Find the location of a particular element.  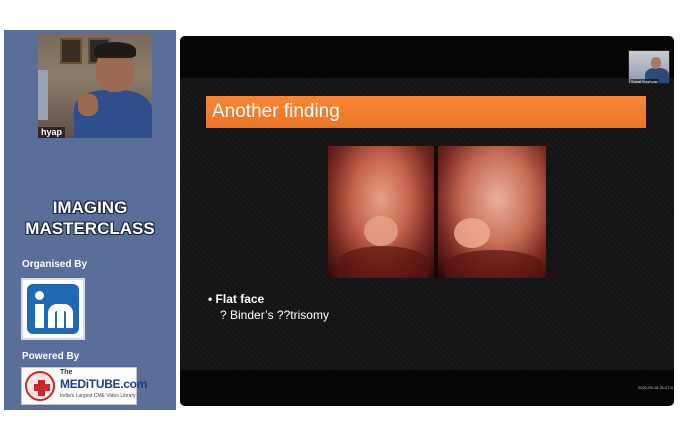

participant-head is located at coordinates (656, 63).